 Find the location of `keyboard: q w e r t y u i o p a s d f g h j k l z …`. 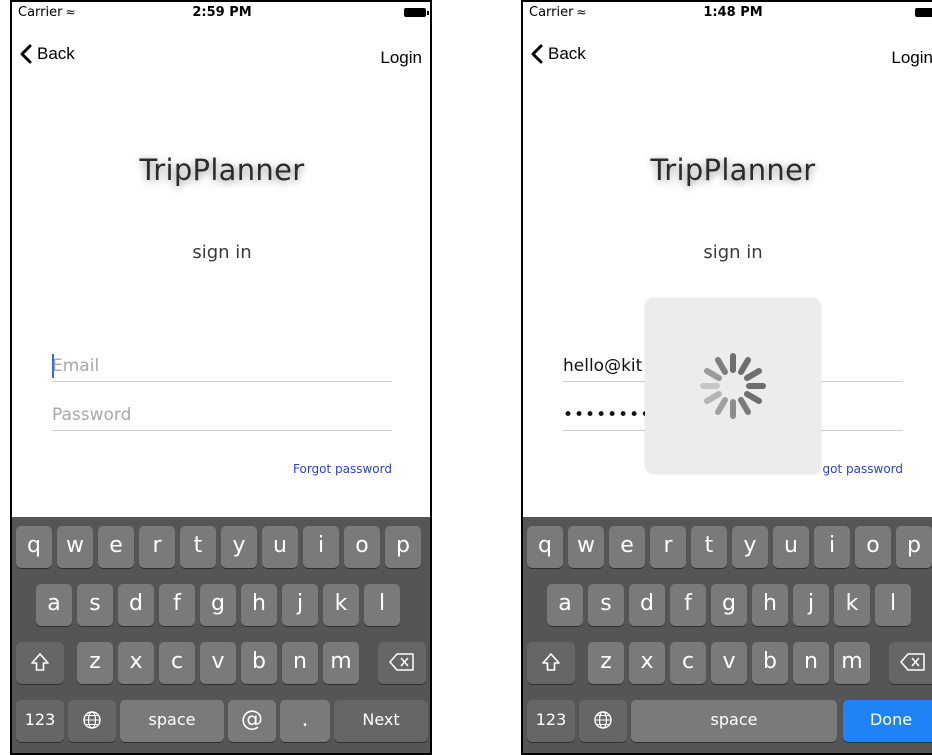

keyboard: q w e r t y u i o p a s d f g h j k l z … is located at coordinates (727, 635).